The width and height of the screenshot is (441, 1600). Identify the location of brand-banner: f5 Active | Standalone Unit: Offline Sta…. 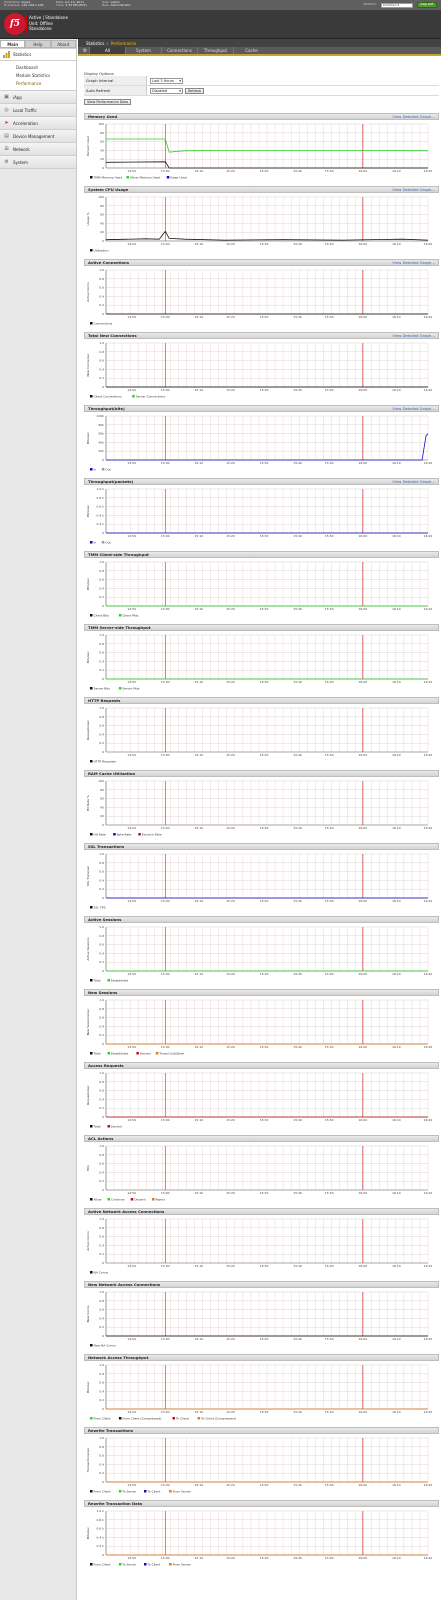
(220, 24).